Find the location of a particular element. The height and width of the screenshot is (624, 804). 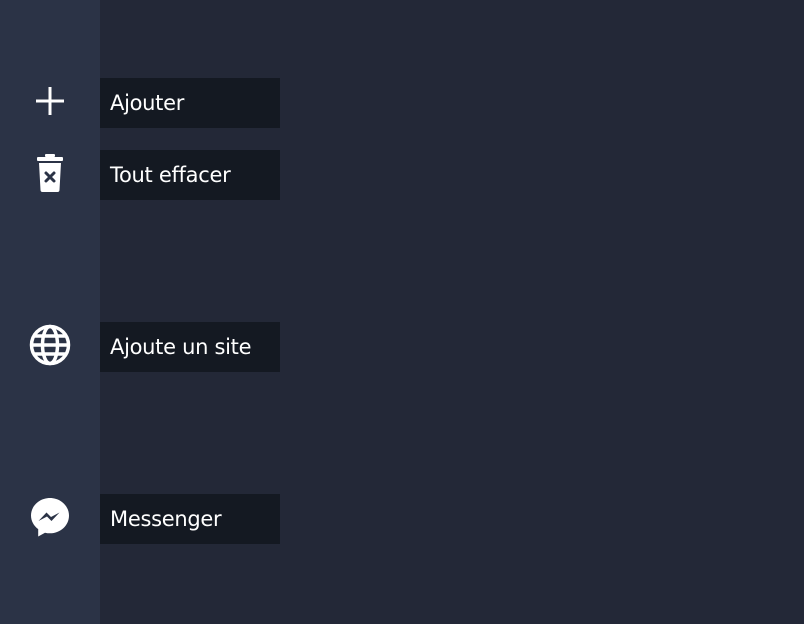

plus-icon is located at coordinates (50, 101).